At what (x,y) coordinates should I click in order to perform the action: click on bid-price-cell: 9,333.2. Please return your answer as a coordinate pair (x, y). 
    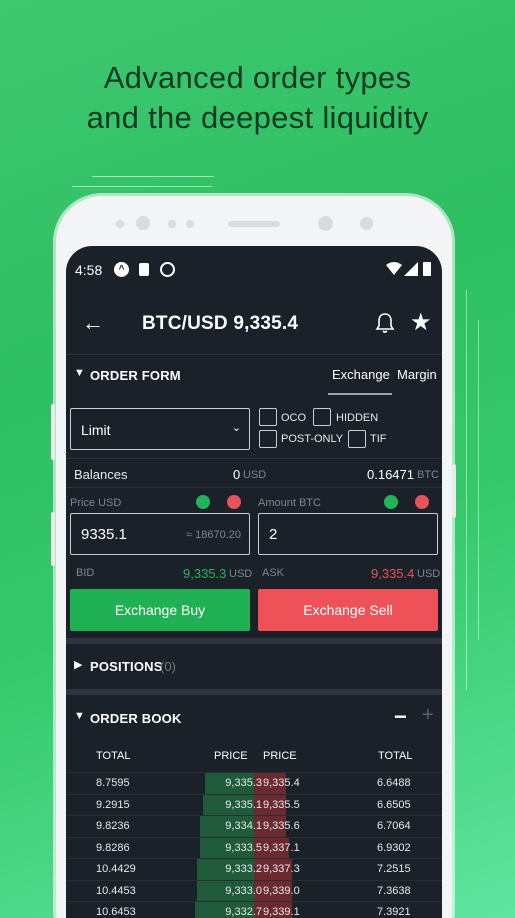
    Looking at the image, I should click on (243, 869).